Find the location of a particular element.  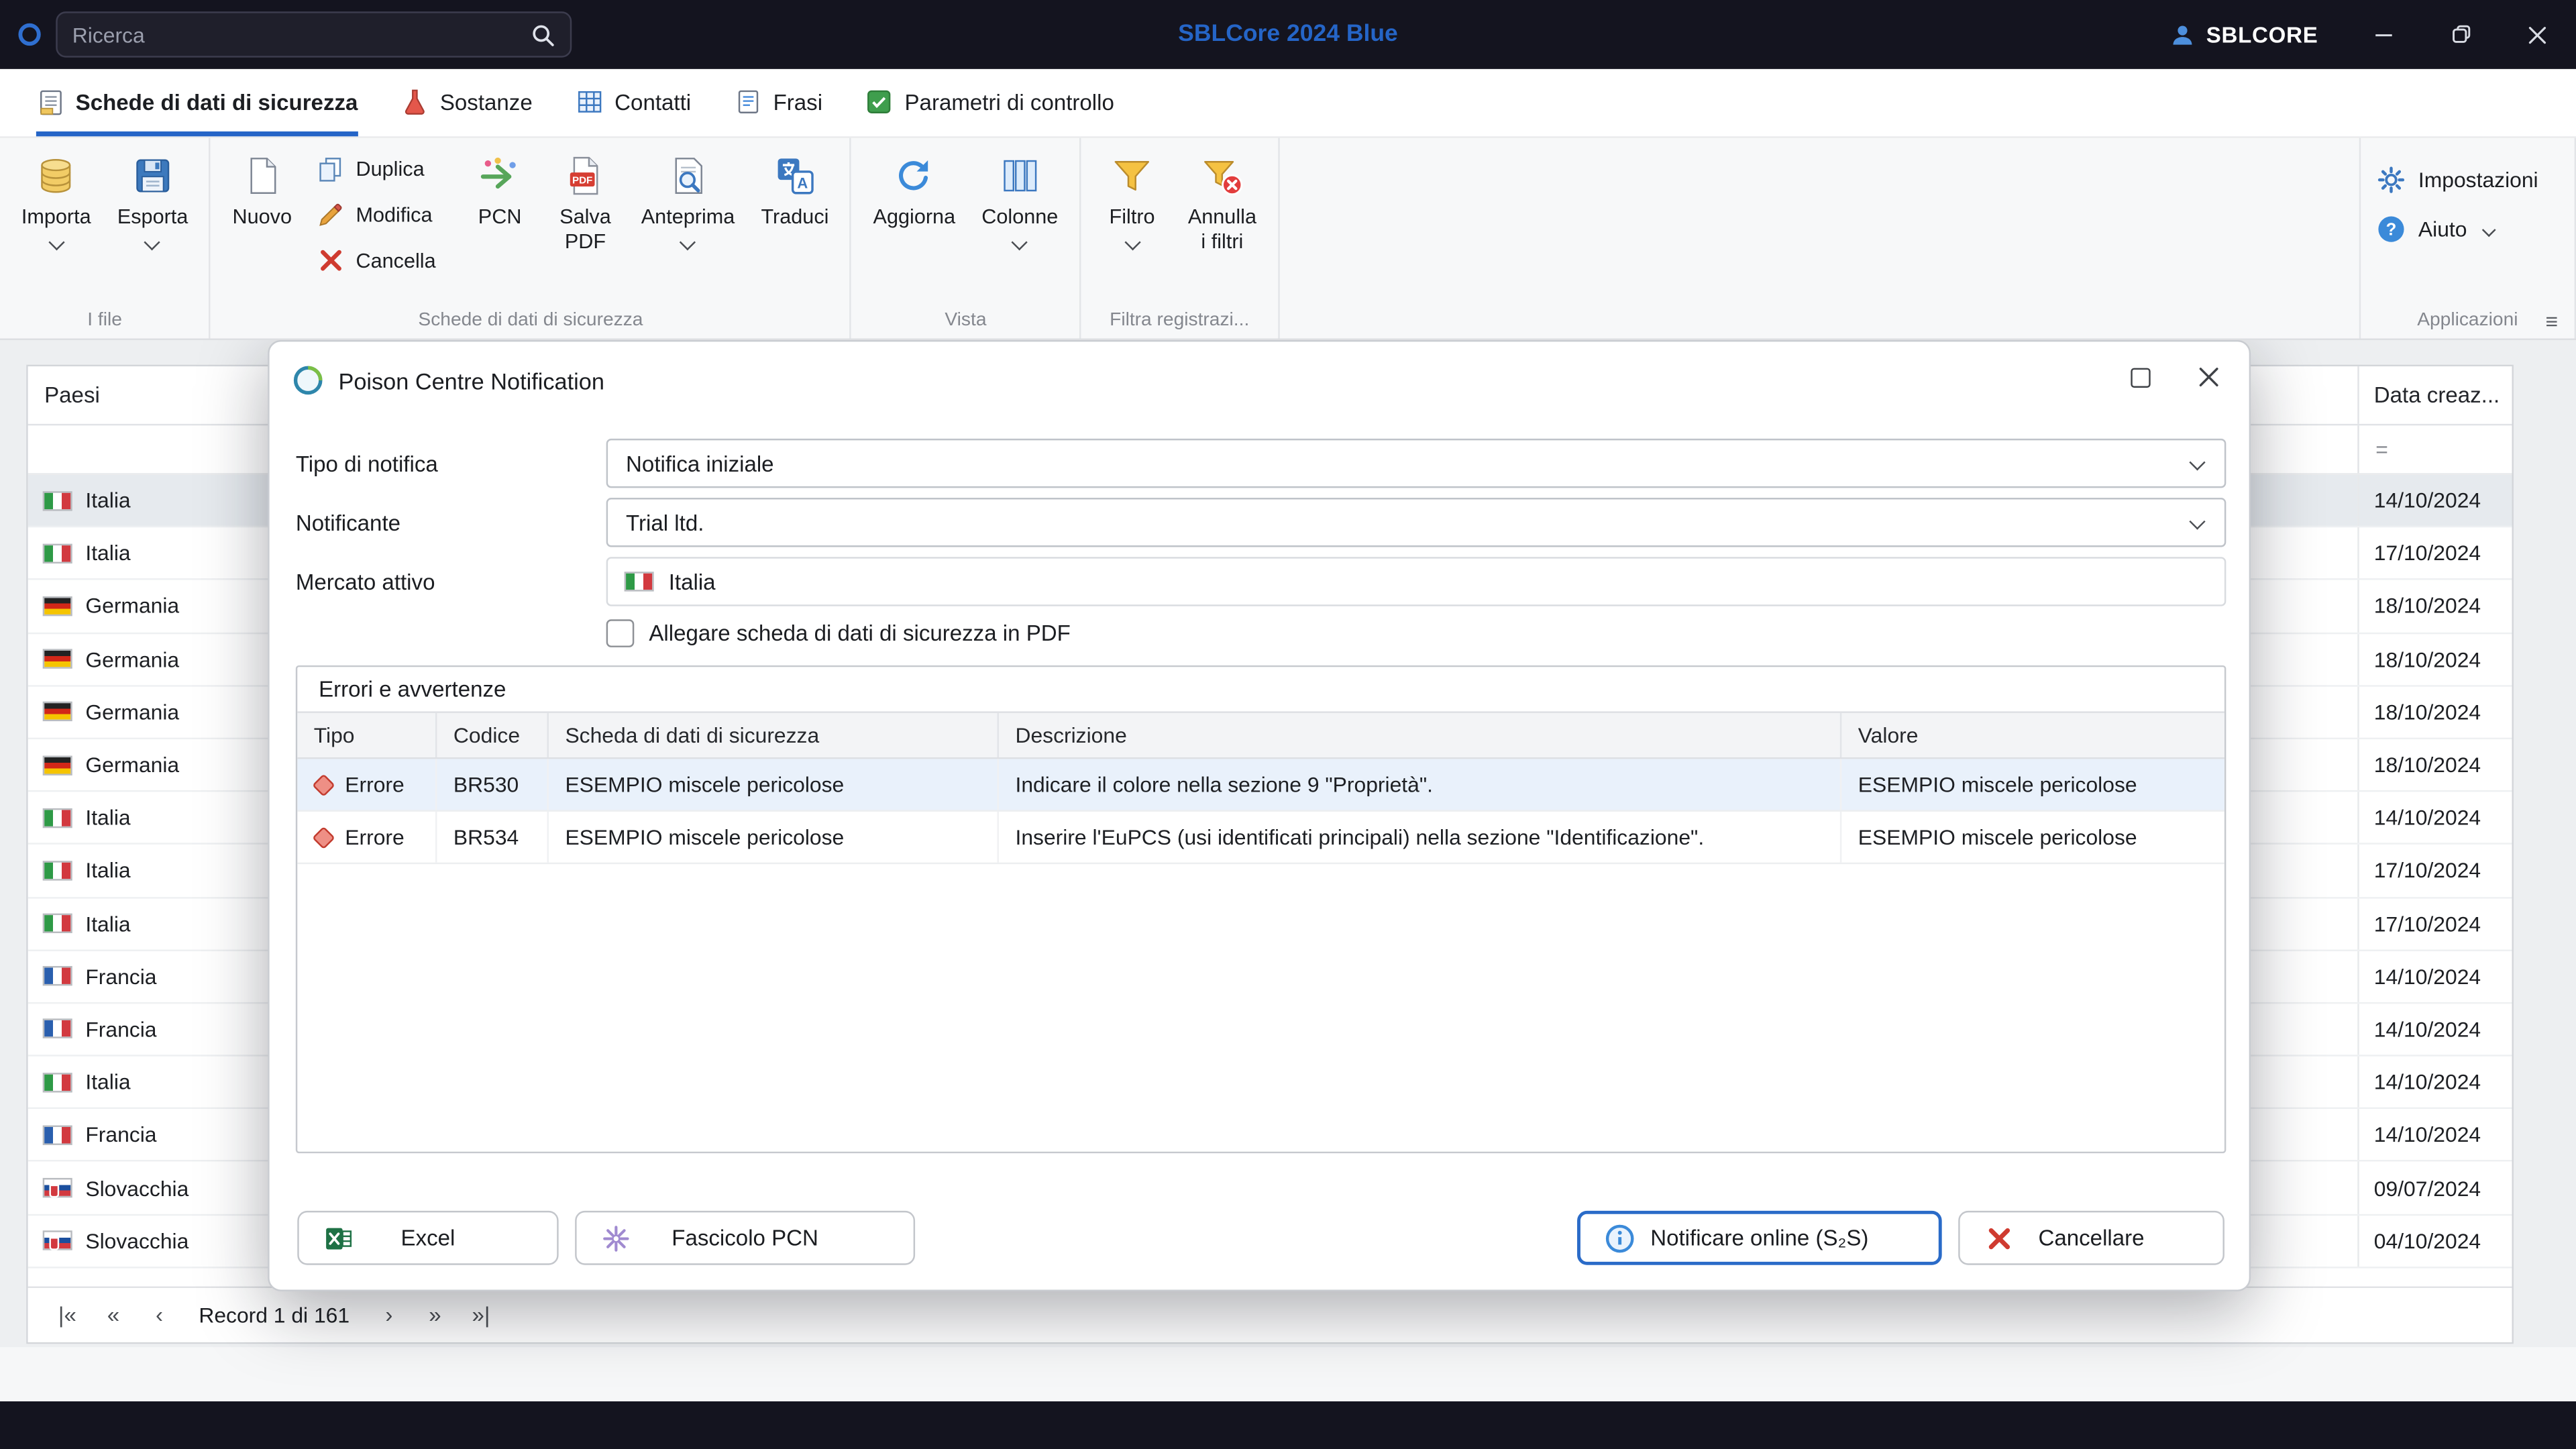

nav-fast-prev-button: « is located at coordinates (113, 1315).